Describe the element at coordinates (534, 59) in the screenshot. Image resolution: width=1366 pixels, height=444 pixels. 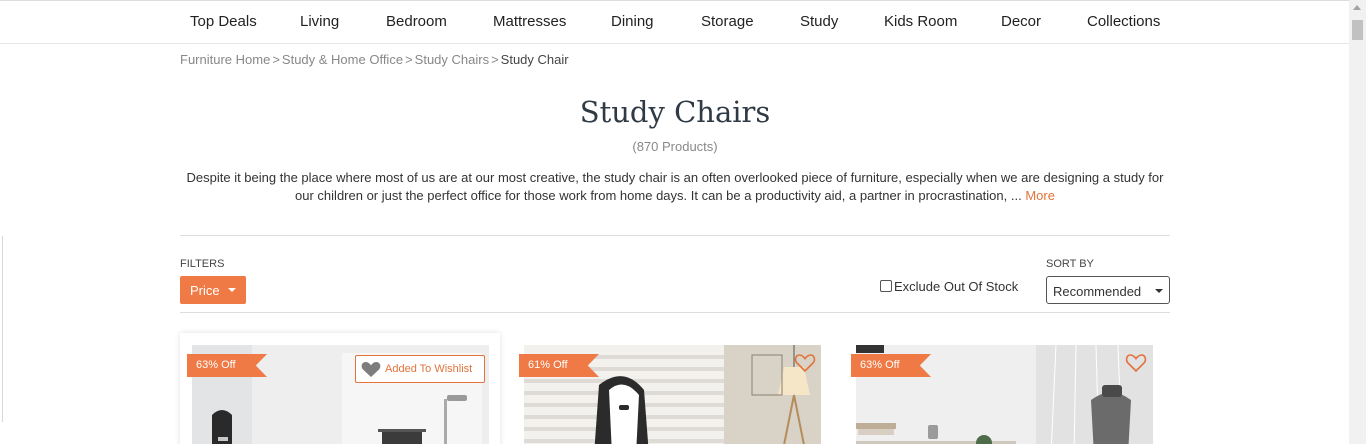
I see `breadcrumb-current: Study Chair` at that location.